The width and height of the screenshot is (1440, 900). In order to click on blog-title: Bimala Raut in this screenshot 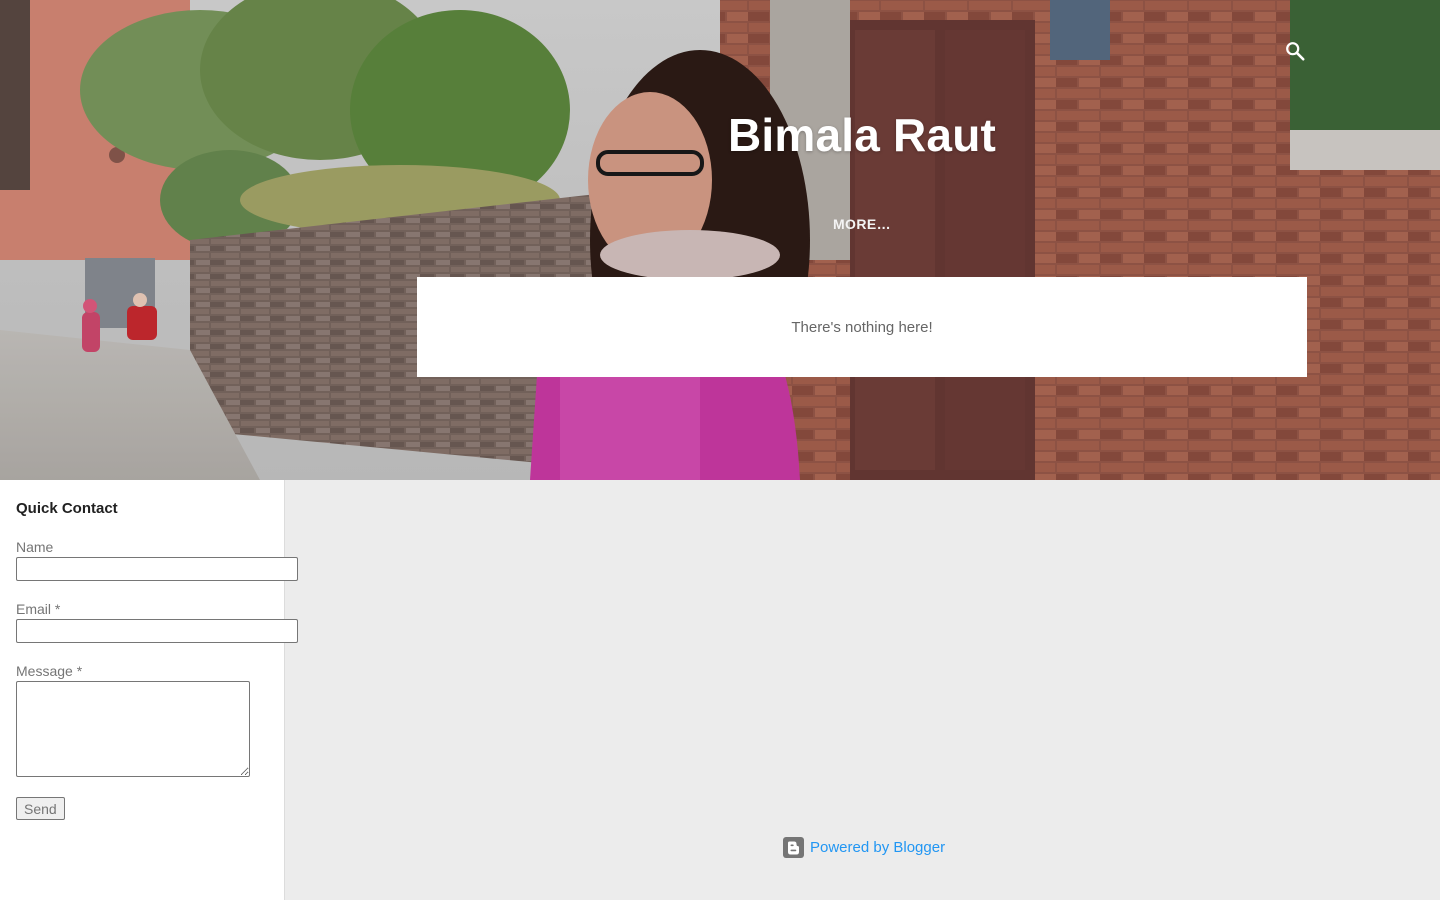, I will do `click(720, 135)`.